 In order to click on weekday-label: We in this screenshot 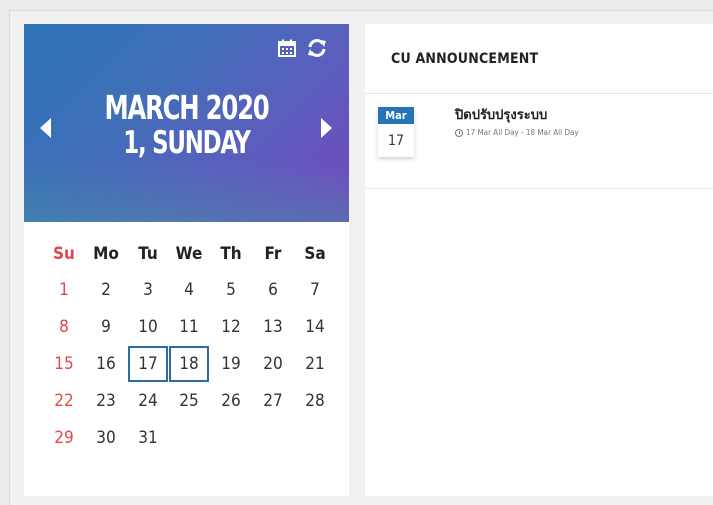, I will do `click(189, 254)`.